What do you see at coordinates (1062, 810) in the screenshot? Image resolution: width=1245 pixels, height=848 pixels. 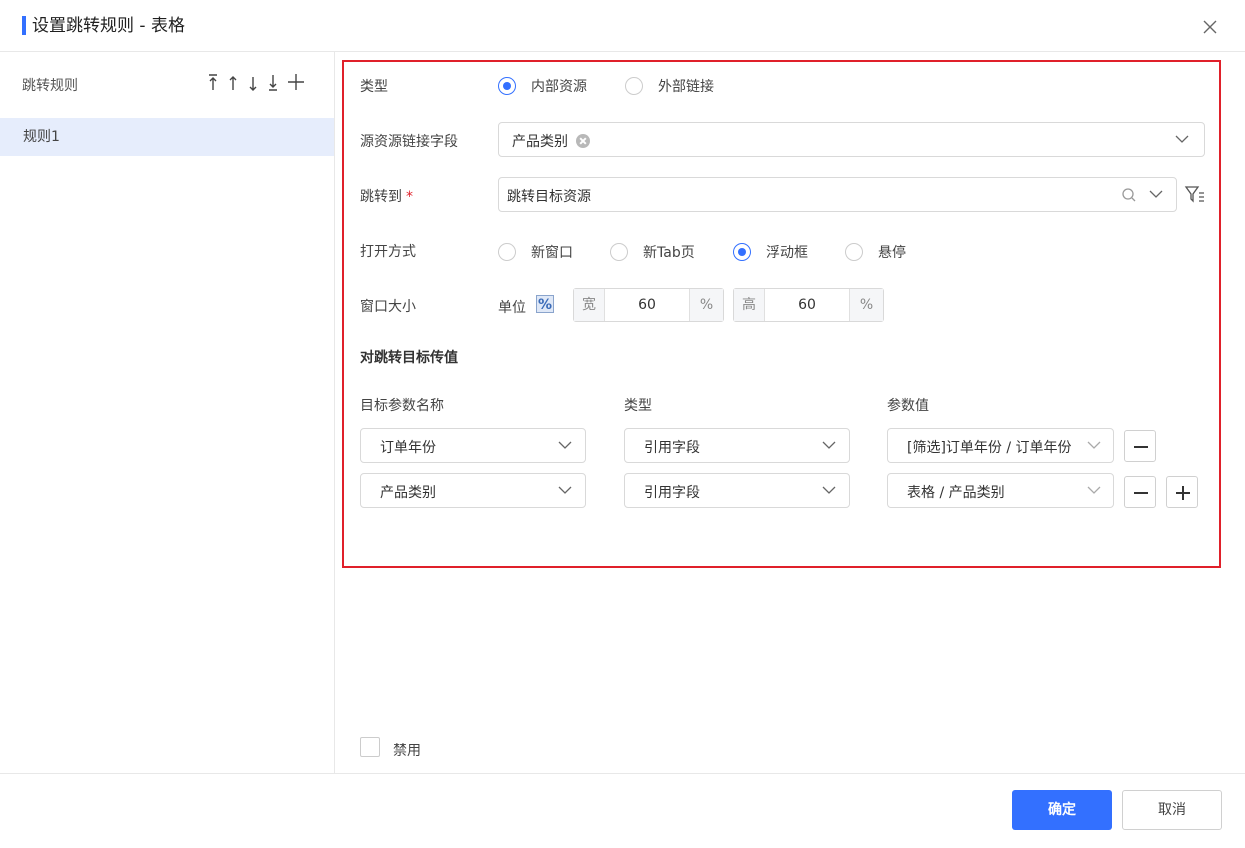 I see `confirm-button: 确定` at bounding box center [1062, 810].